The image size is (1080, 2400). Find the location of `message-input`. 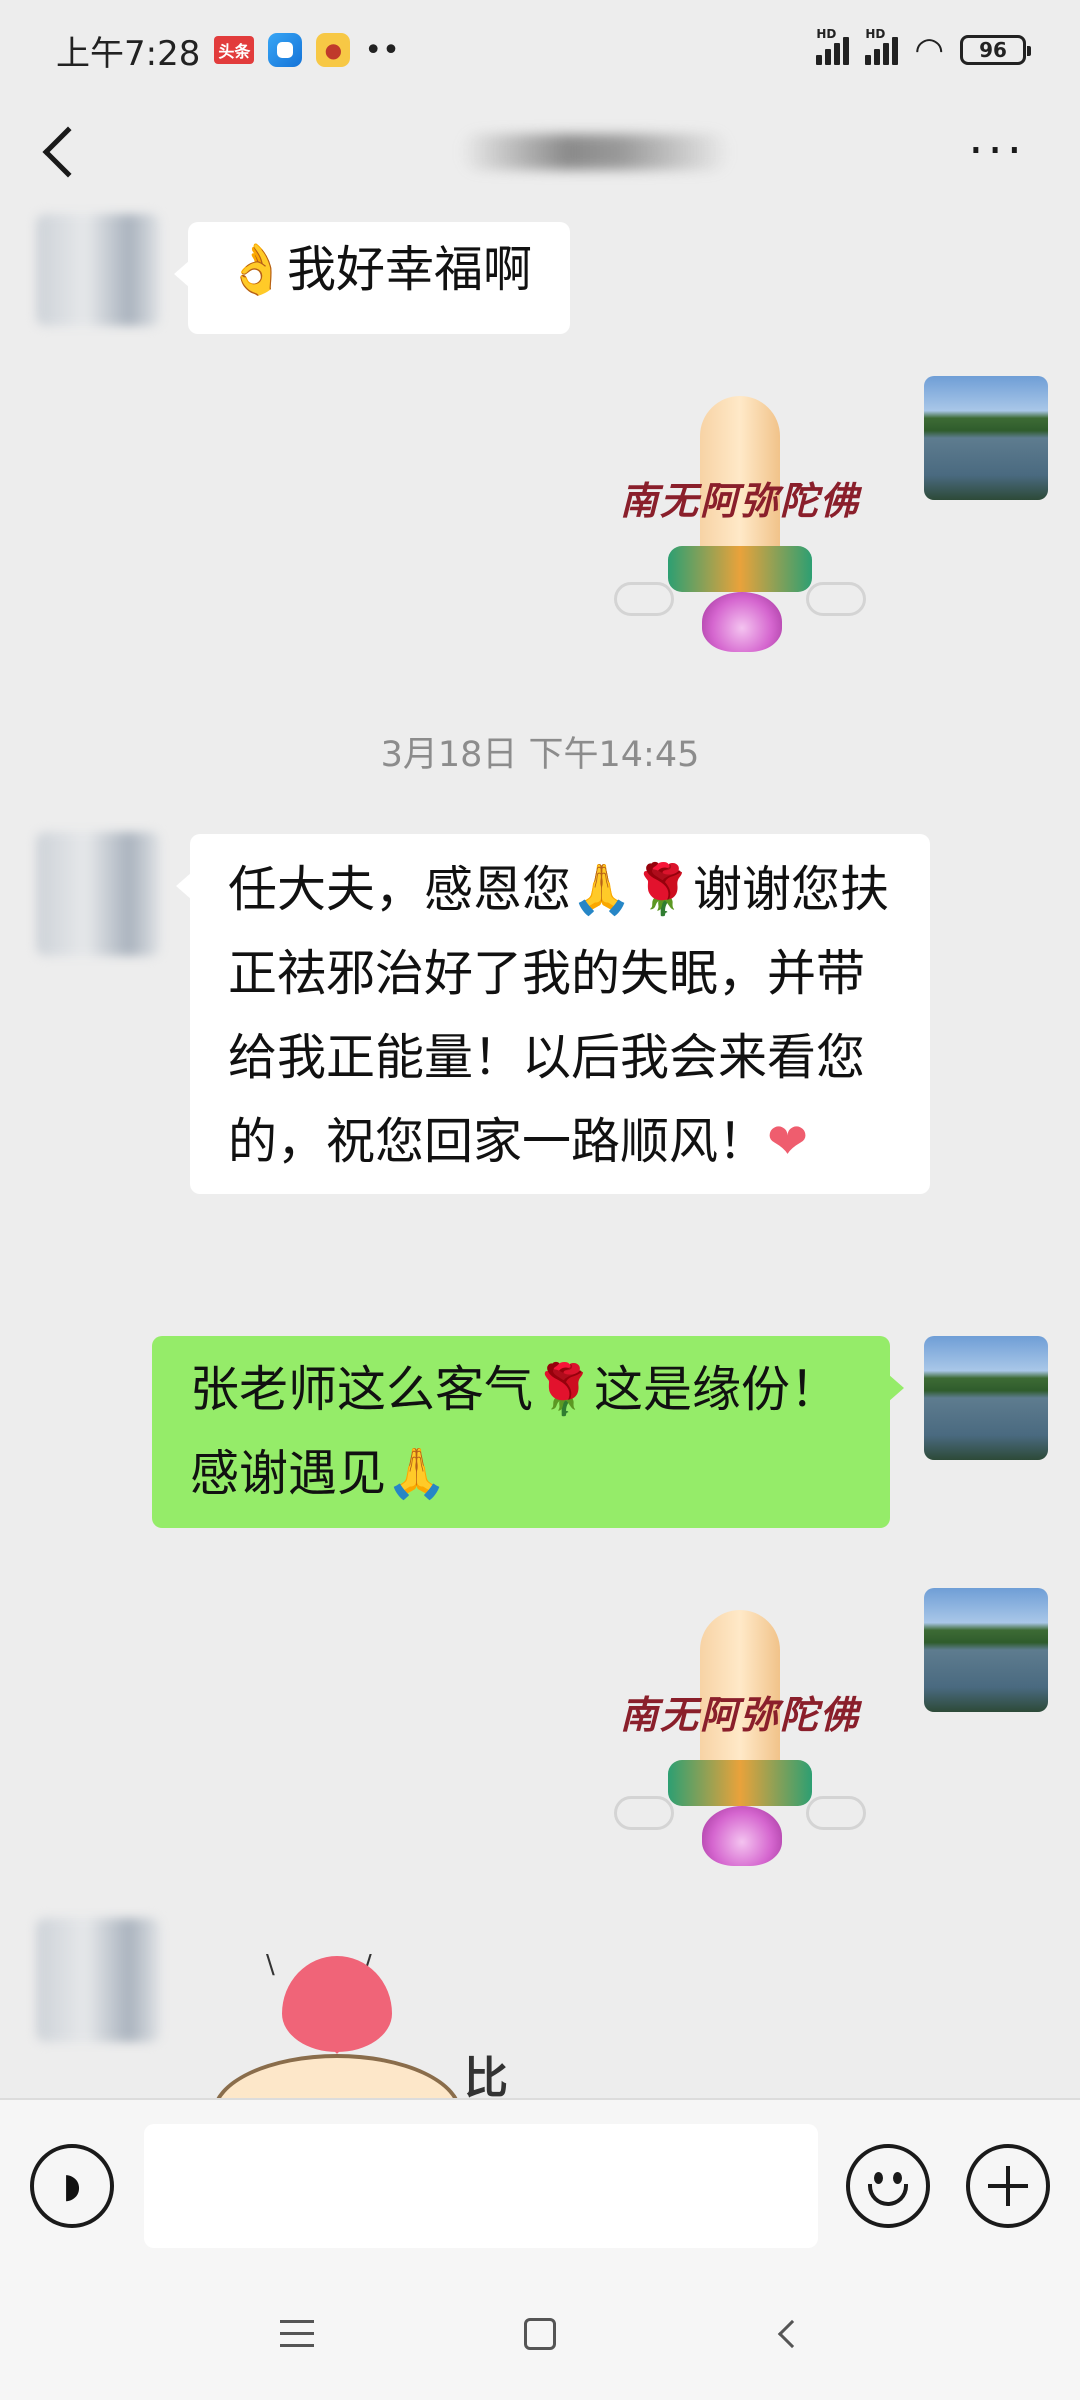

message-input is located at coordinates (481, 2186).